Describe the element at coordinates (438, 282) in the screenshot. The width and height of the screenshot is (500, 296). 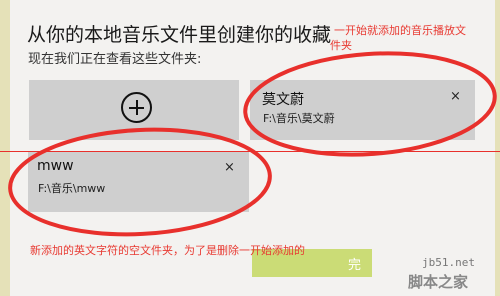
I see `watermark-brand: 脚本之家` at that location.